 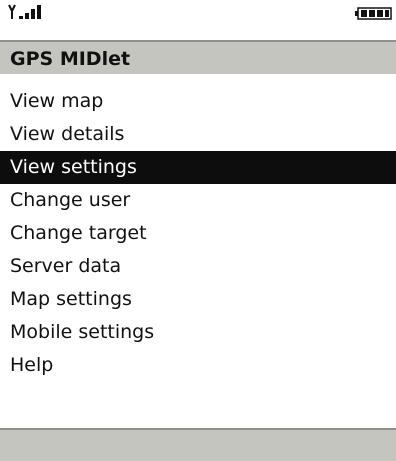 What do you see at coordinates (24, 11) in the screenshot?
I see `antenna-signal-icon` at bounding box center [24, 11].